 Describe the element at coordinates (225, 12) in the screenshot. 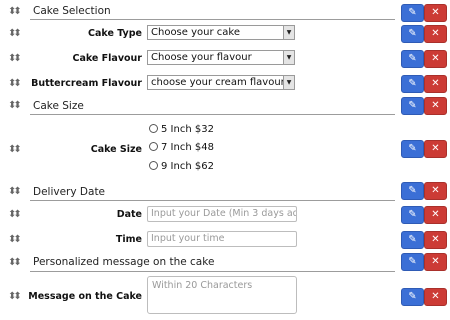

I see `section-row-cake-selection: ⬍⬍ Cake Selection ✎ ✕` at that location.